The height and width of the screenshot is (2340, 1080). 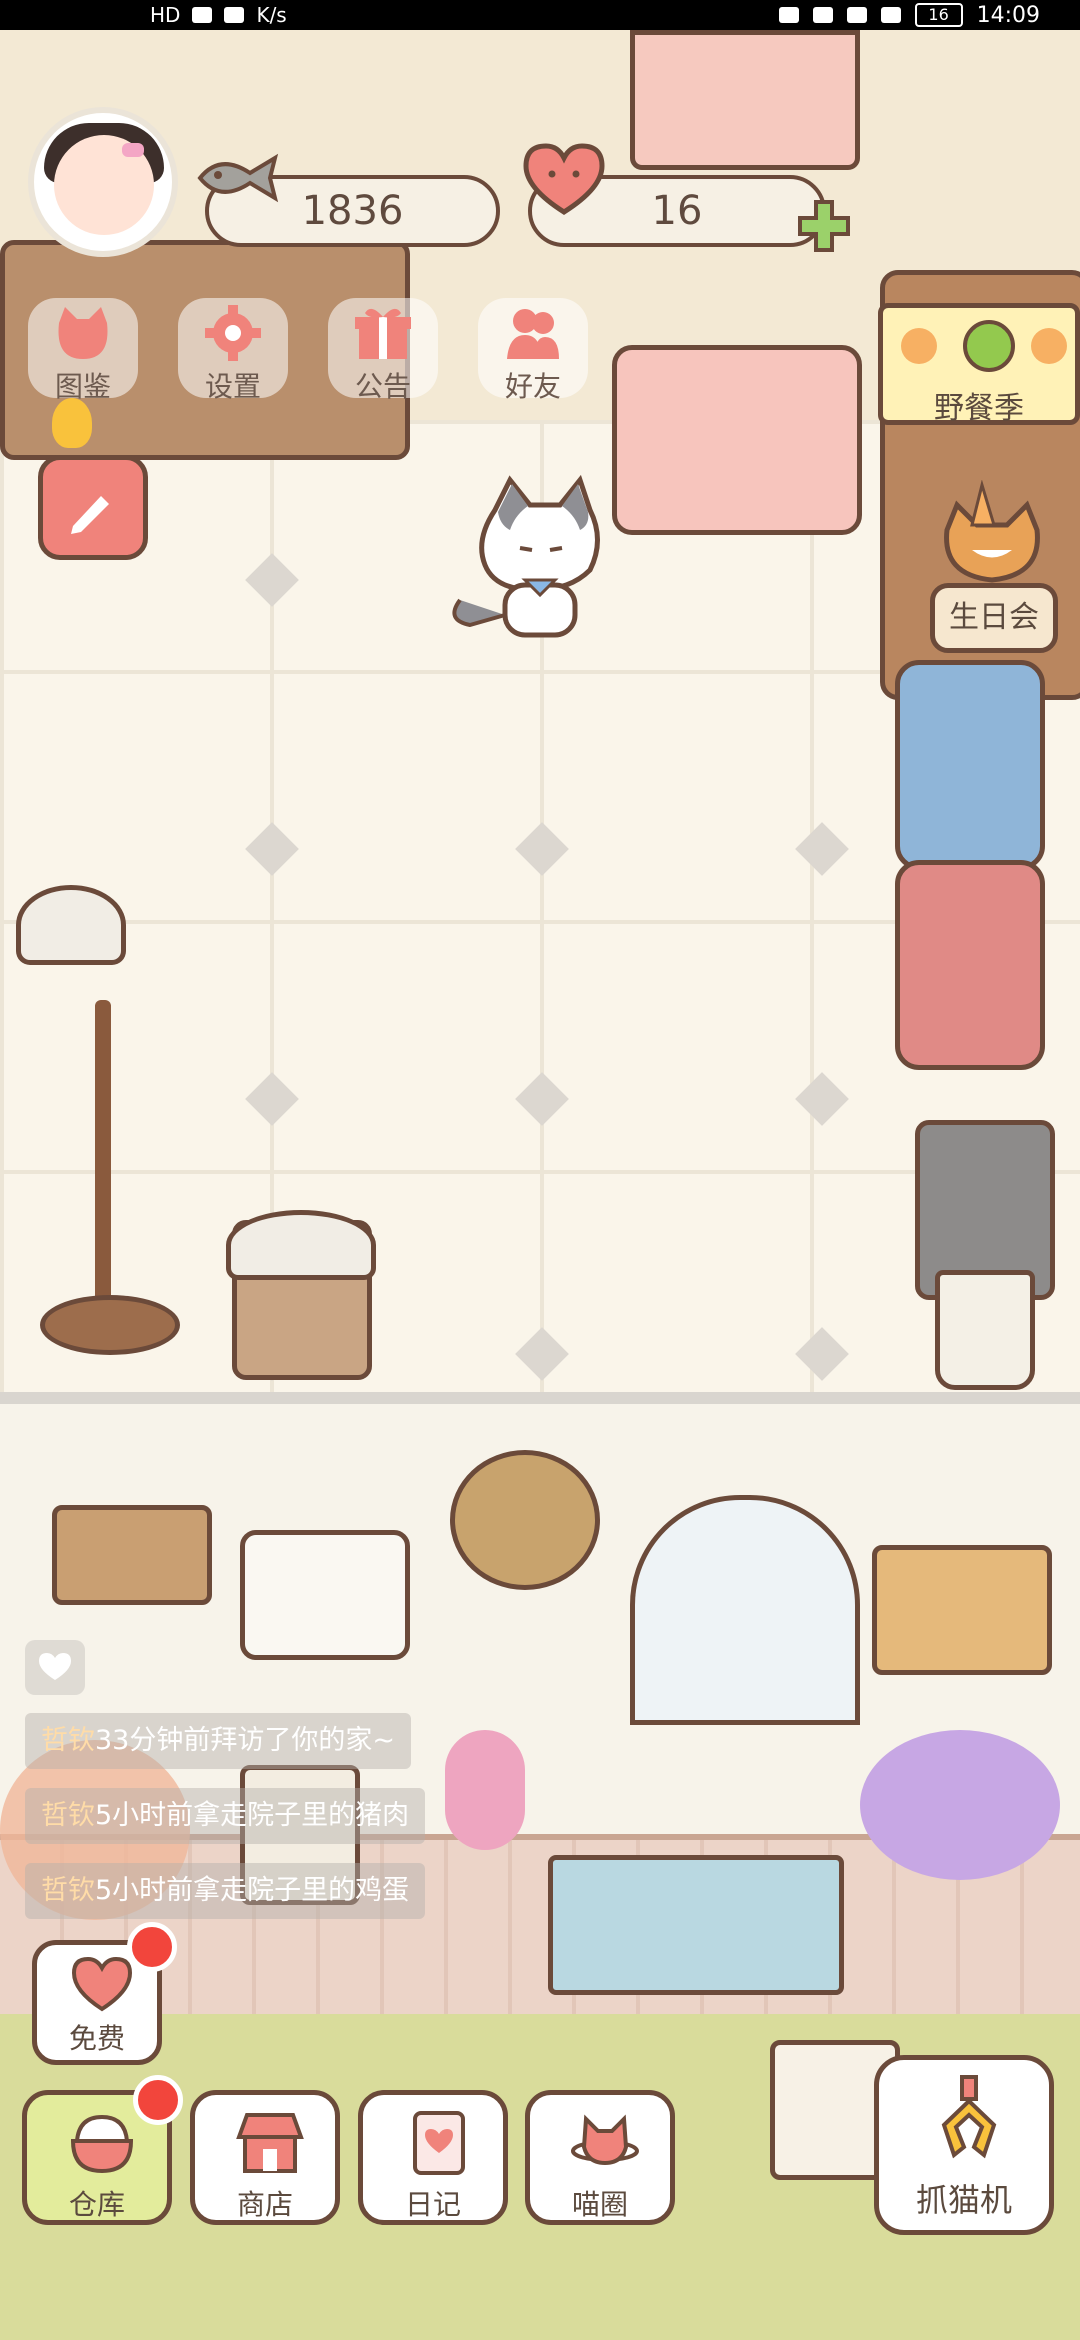 I want to click on announcement-label: 公告, so click(x=382, y=386).